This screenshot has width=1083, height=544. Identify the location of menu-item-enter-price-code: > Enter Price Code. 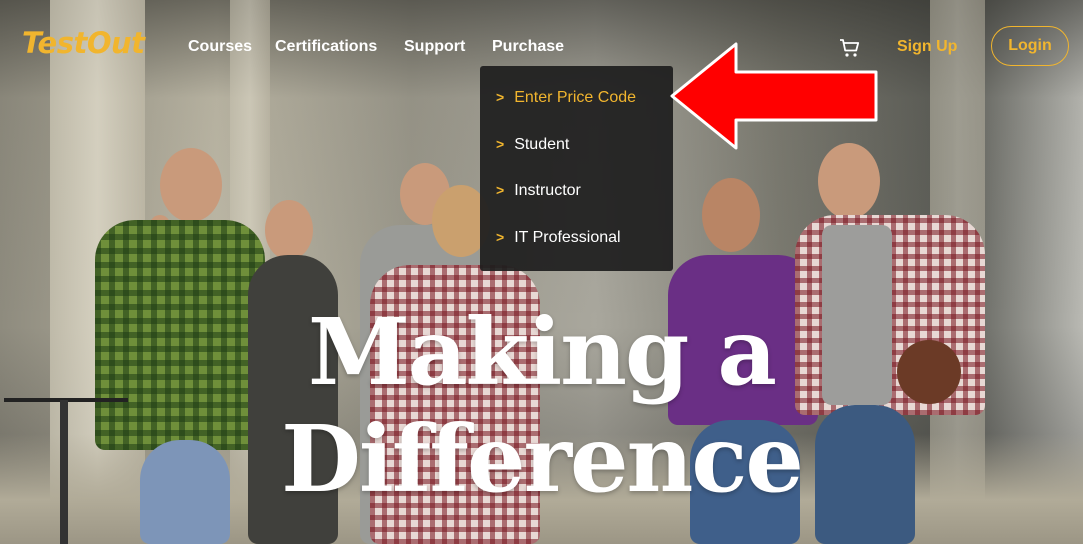
(566, 100).